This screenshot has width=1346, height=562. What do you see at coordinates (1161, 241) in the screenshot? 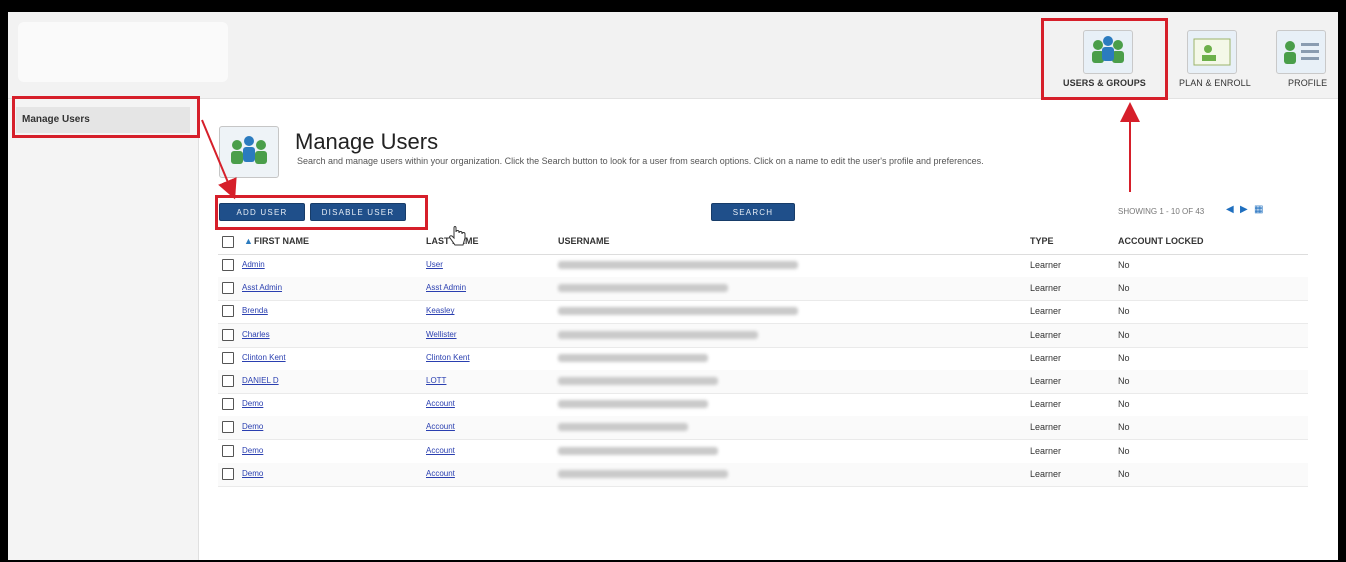
I see `column-account-locked: ACCOUNT LOCKED` at bounding box center [1161, 241].